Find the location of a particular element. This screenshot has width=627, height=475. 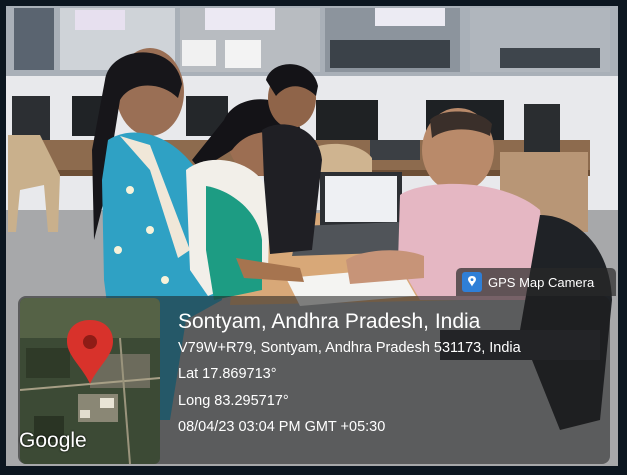

gps-map-camera-tag: GPS Map Camera is located at coordinates (536, 282).